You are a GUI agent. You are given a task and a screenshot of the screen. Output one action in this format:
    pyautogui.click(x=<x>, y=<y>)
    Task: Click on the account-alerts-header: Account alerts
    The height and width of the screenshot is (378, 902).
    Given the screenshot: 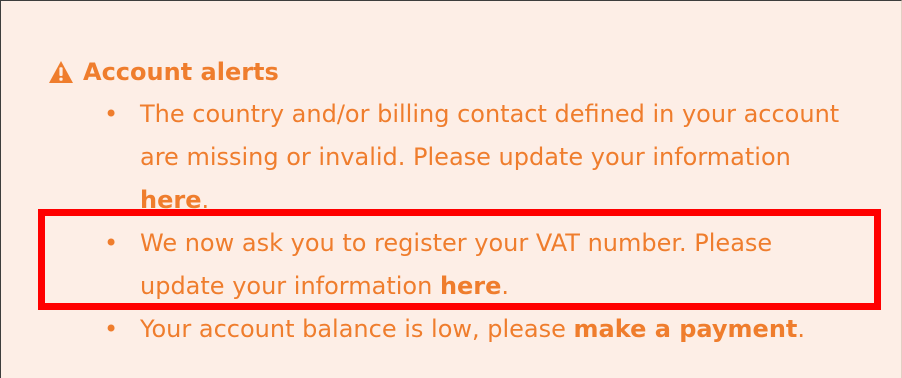 What is the action you would take?
    pyautogui.click(x=163, y=72)
    